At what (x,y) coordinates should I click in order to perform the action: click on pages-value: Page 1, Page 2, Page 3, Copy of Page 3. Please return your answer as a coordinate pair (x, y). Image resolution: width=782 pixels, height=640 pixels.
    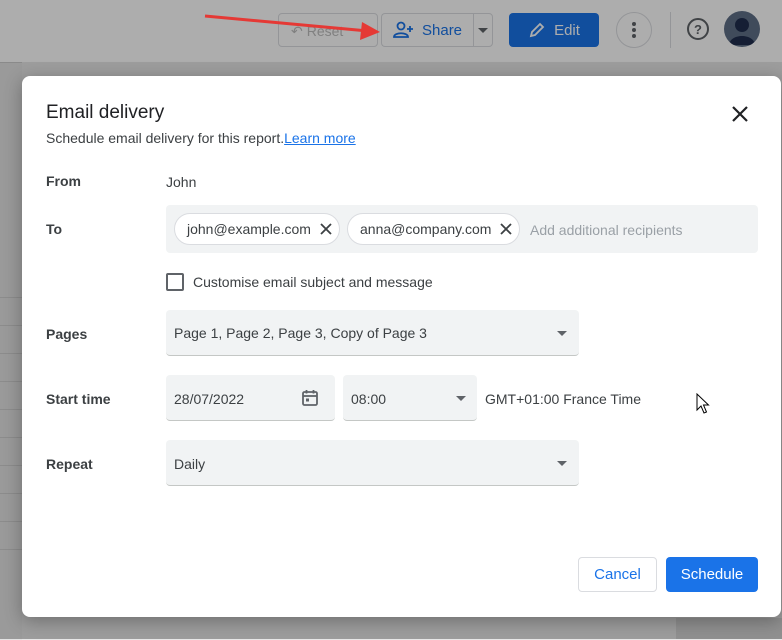
    Looking at the image, I should click on (300, 333).